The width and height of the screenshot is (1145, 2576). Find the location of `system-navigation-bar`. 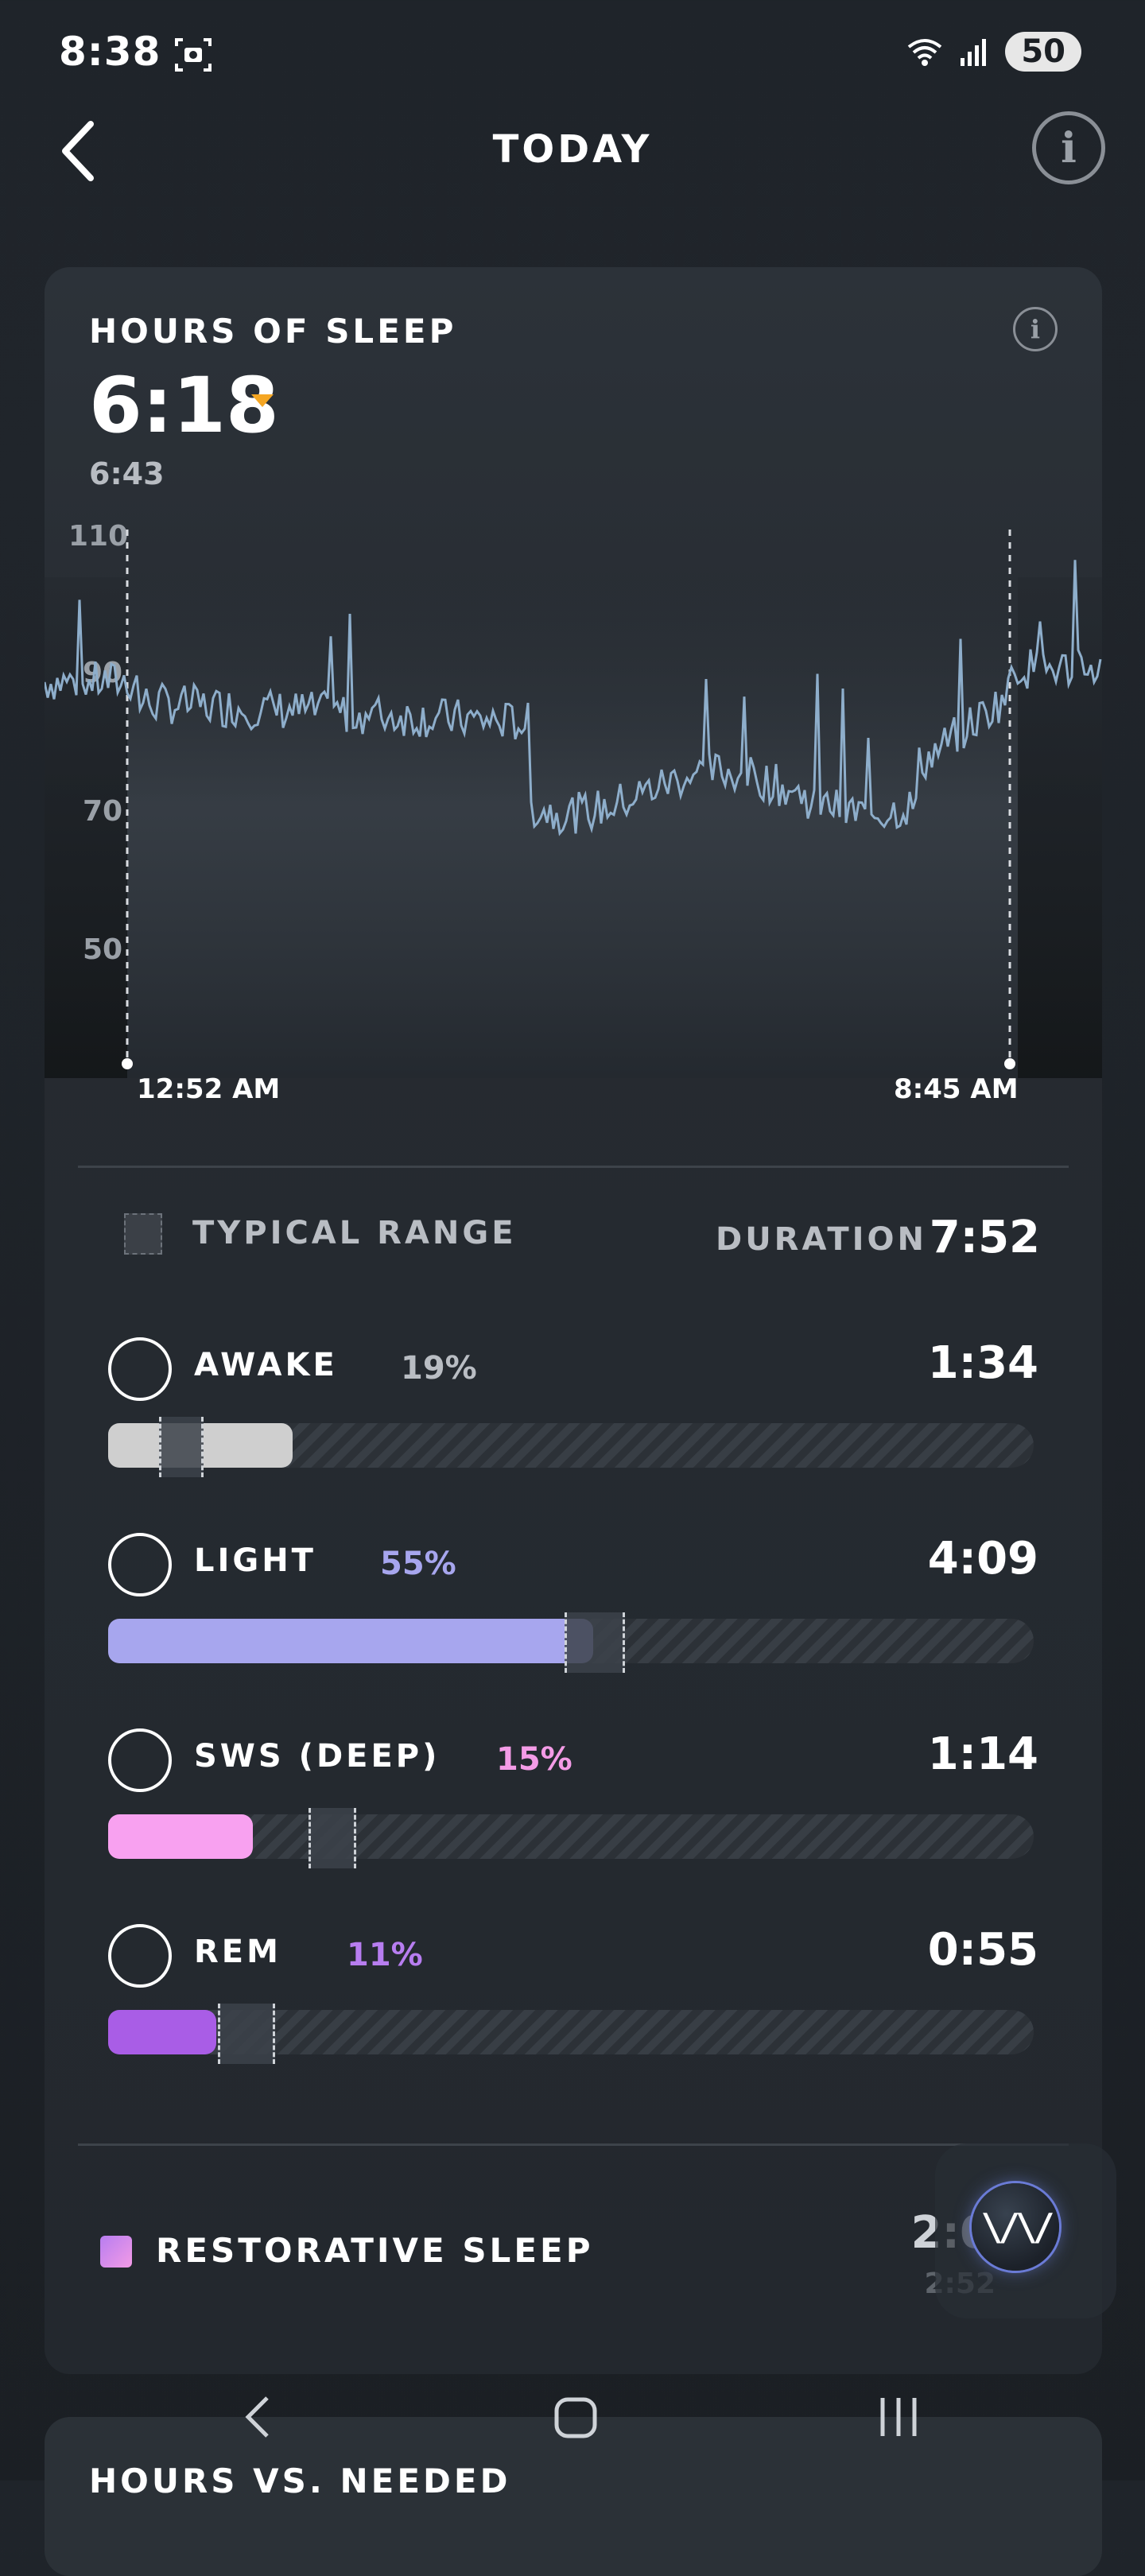

system-navigation-bar is located at coordinates (572, 2413).